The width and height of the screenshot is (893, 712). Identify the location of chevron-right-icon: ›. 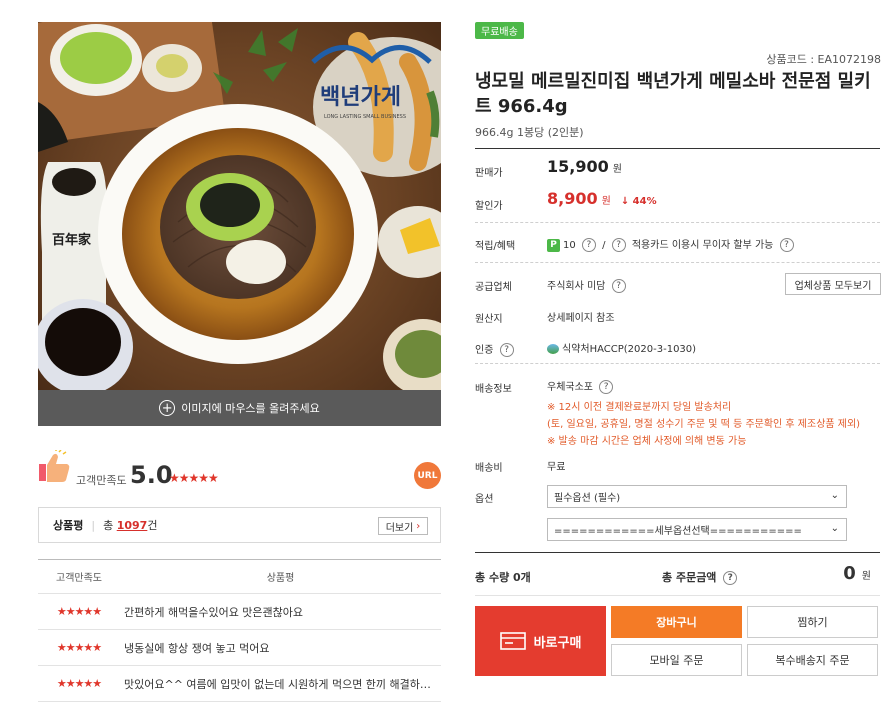
(418, 526).